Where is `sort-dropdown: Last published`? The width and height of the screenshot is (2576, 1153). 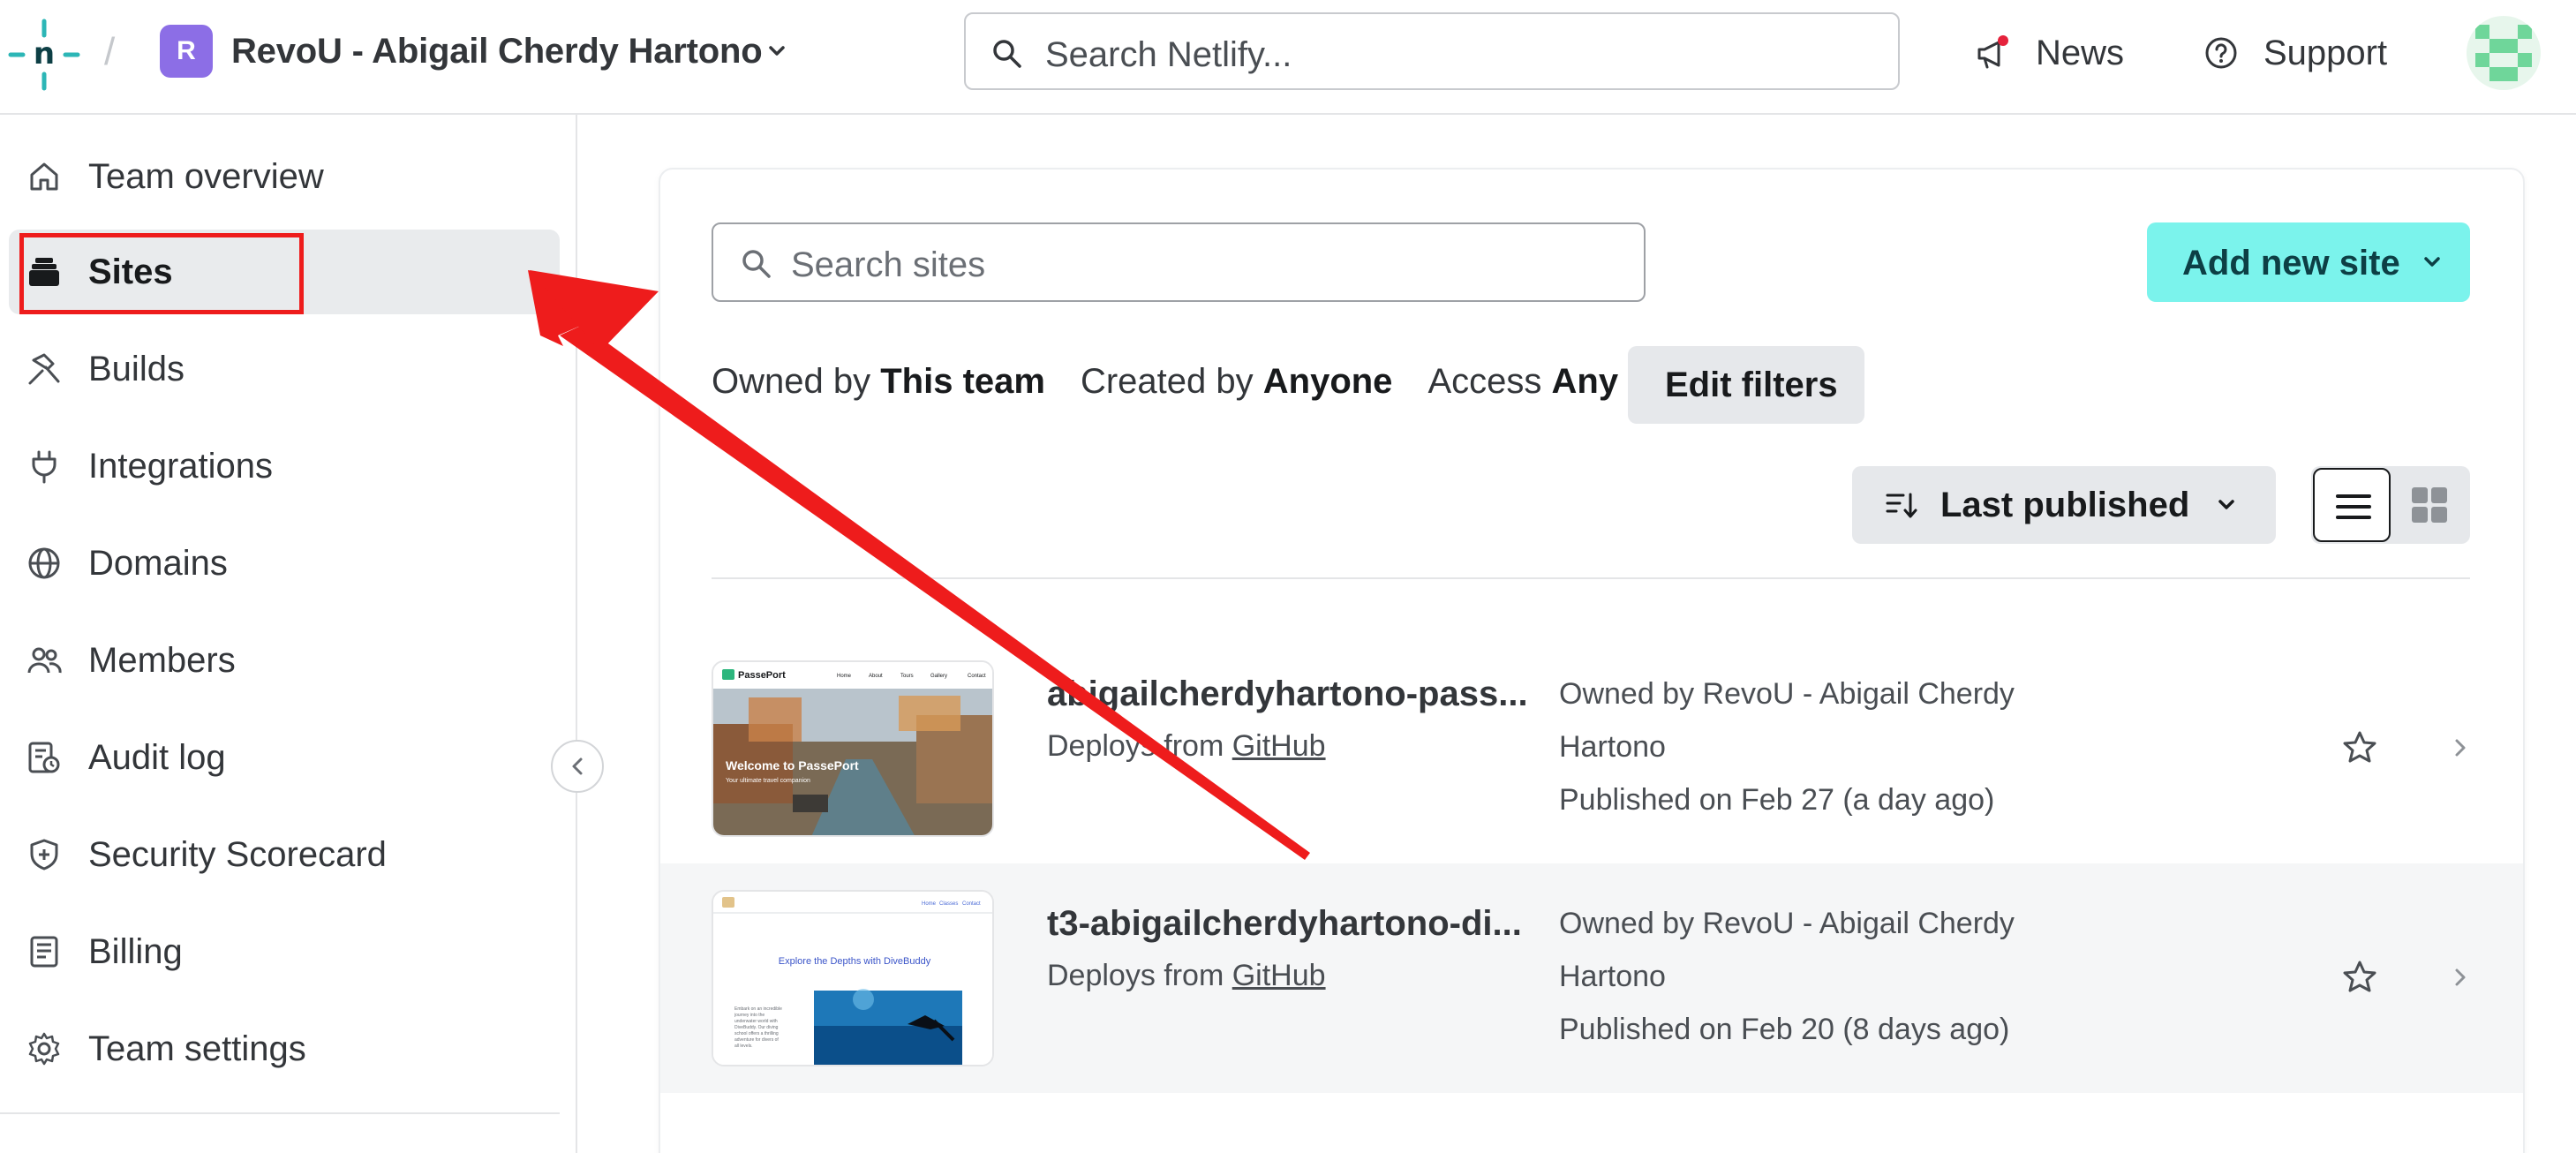 sort-dropdown: Last published is located at coordinates (2064, 505).